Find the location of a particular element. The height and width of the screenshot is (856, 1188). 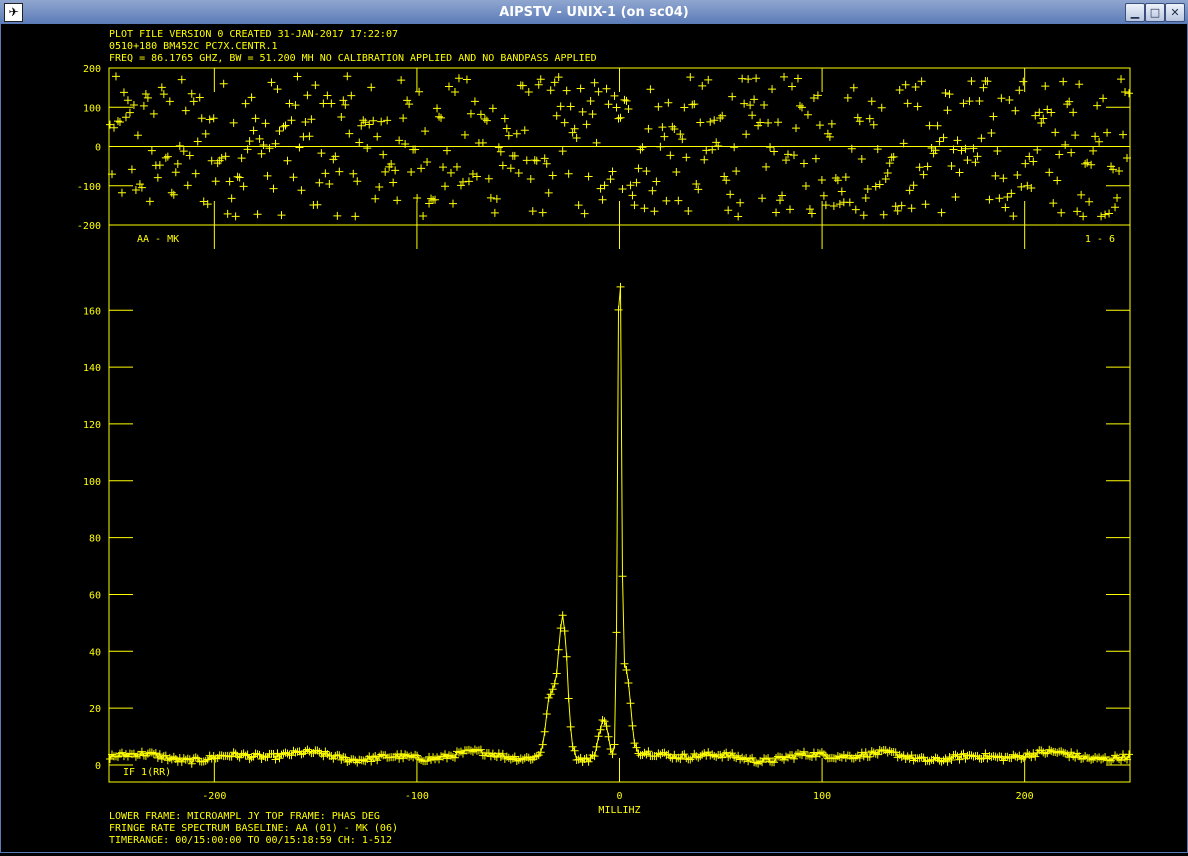

maximize-icon: □ is located at coordinates (1155, 12).